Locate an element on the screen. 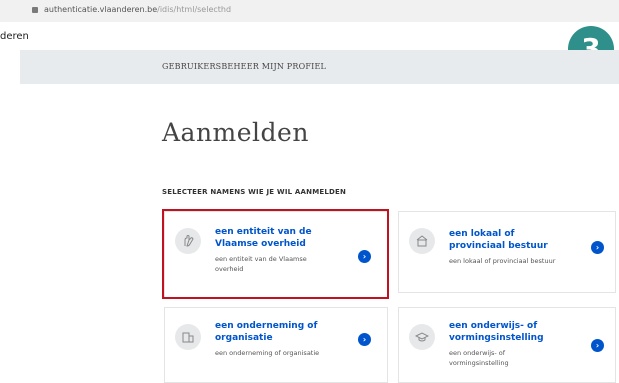 The height and width of the screenshot is (383, 619). page-title: Aanmelden is located at coordinates (235, 132).